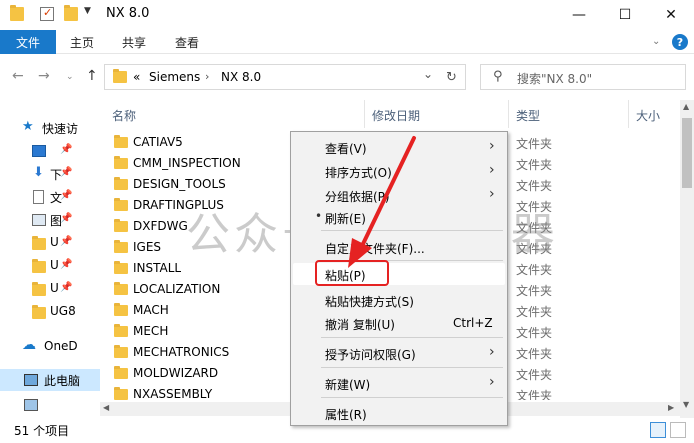 This screenshot has width=694, height=443. Describe the element at coordinates (285, 77) in the screenshot. I see `address-bar: « Siemens › NX 8.0 ⌄` at that location.